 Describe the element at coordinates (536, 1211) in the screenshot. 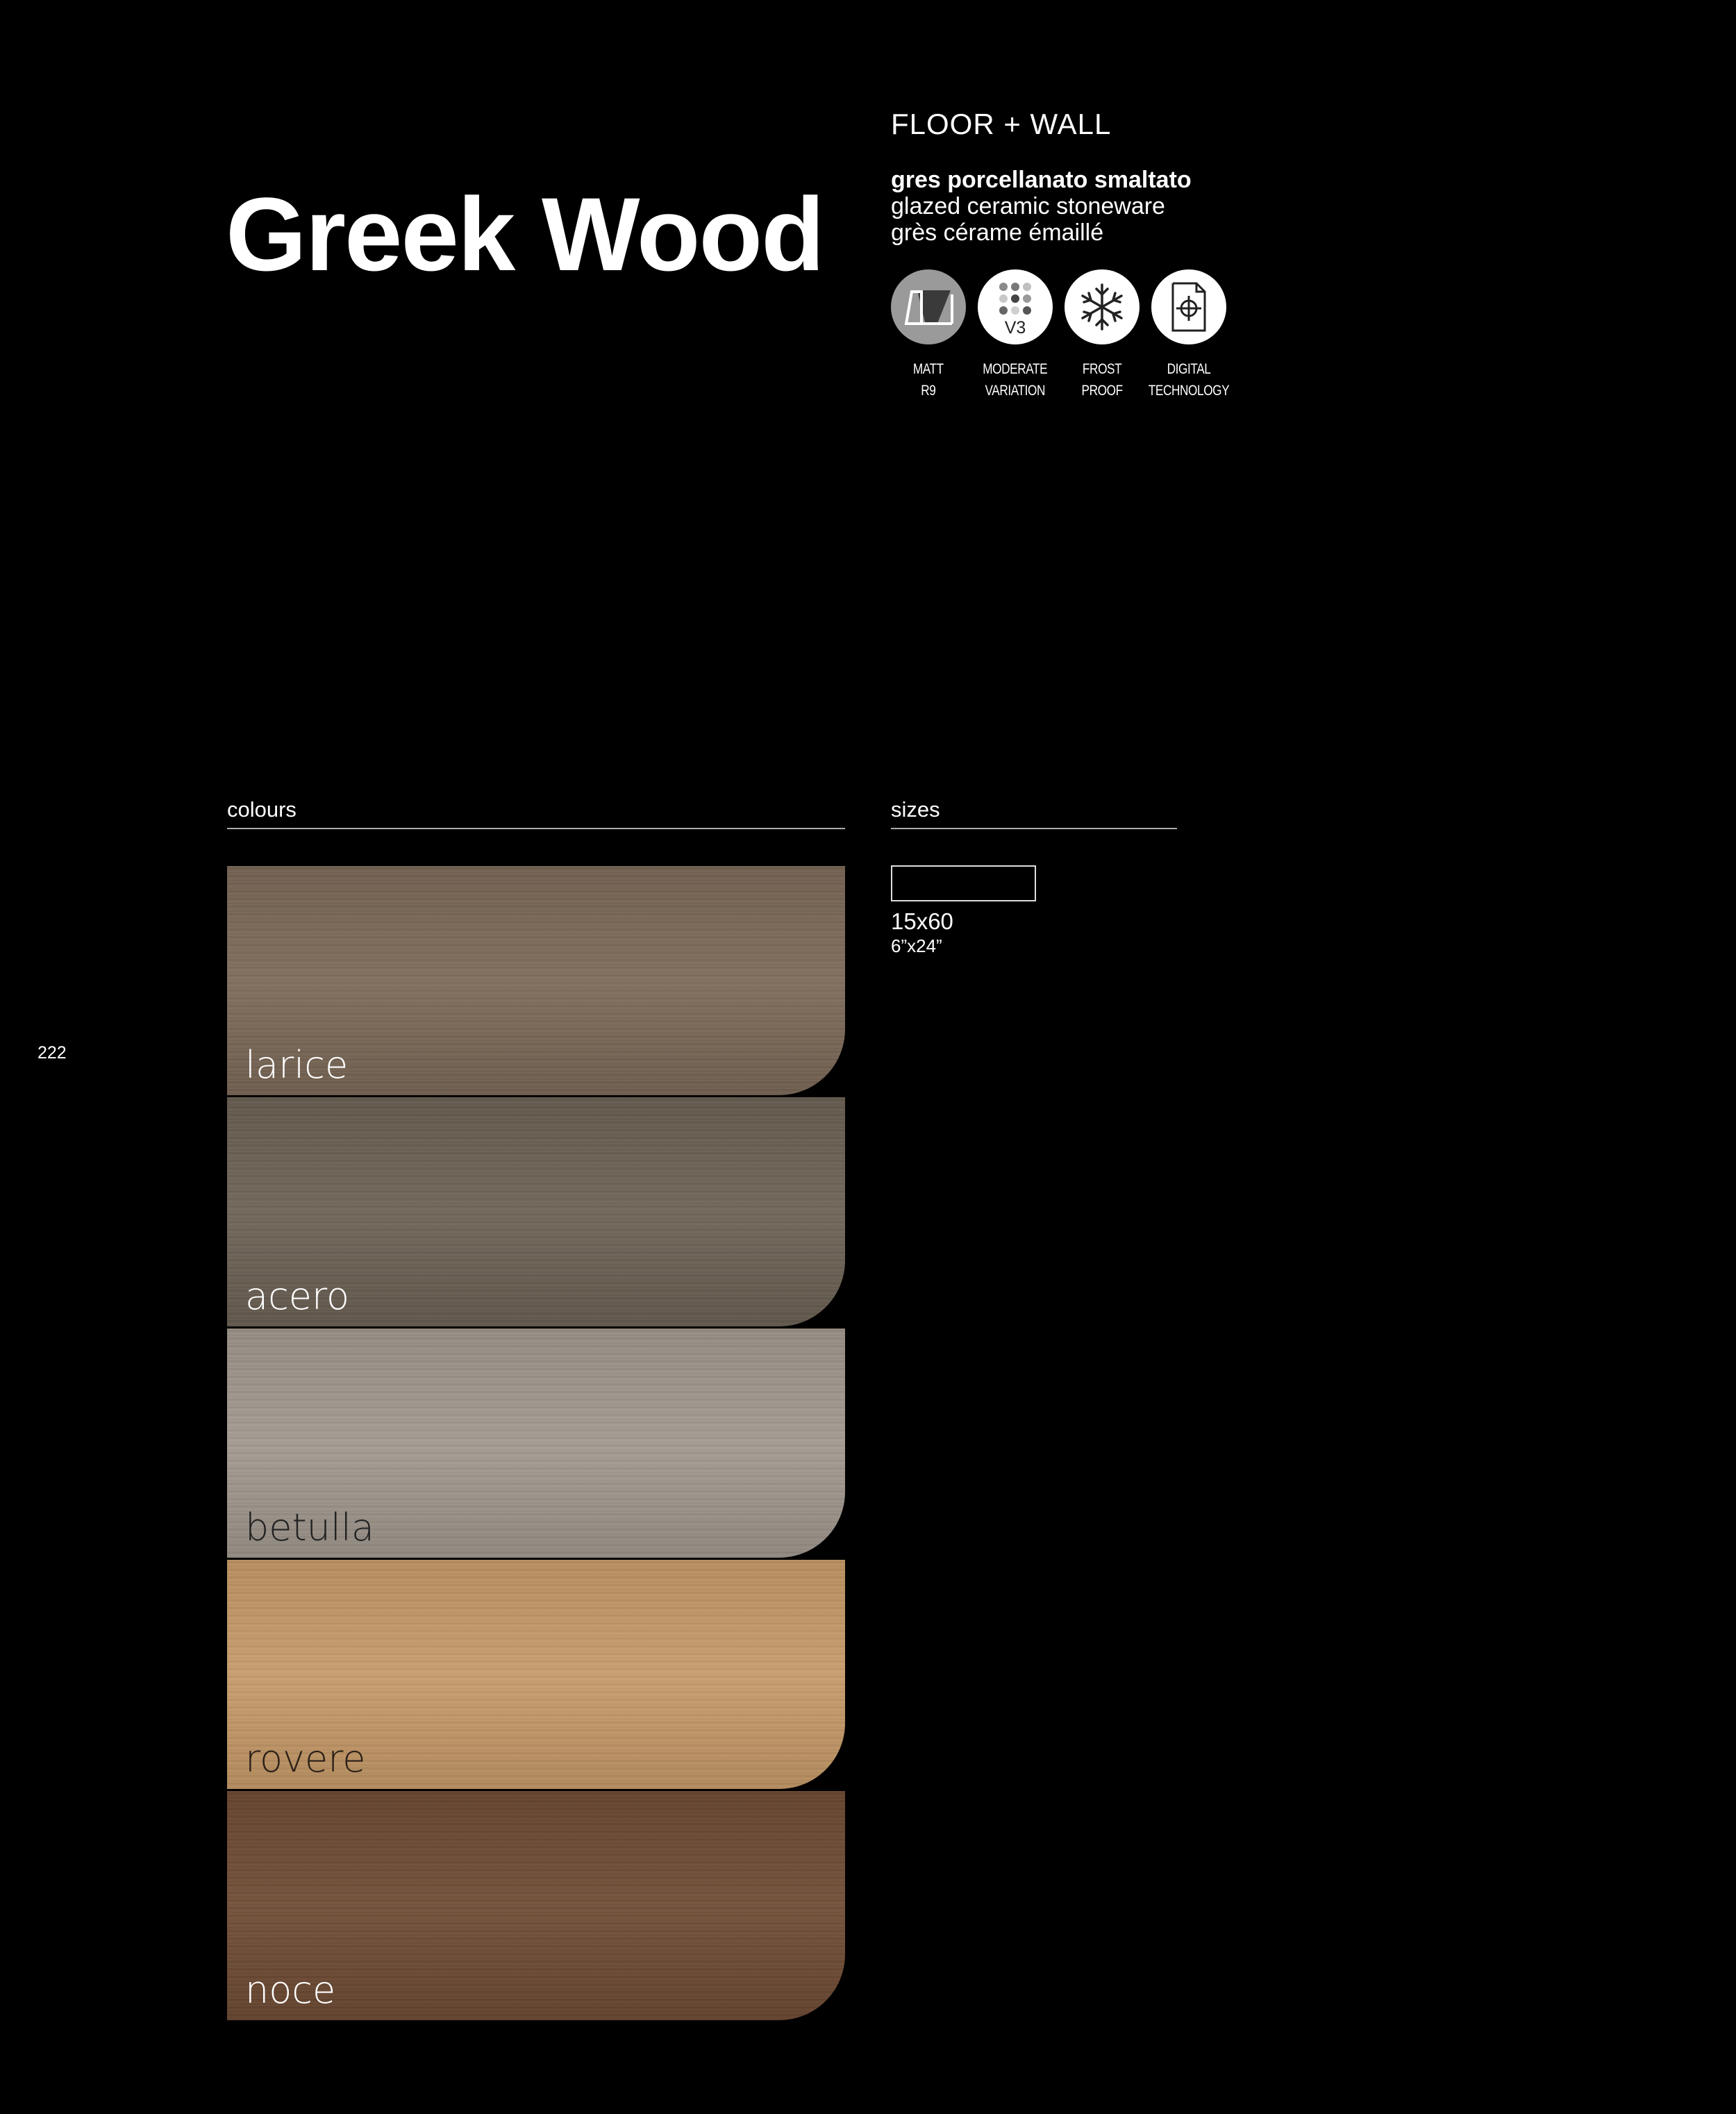

I see `swatch-acero: acero` at that location.